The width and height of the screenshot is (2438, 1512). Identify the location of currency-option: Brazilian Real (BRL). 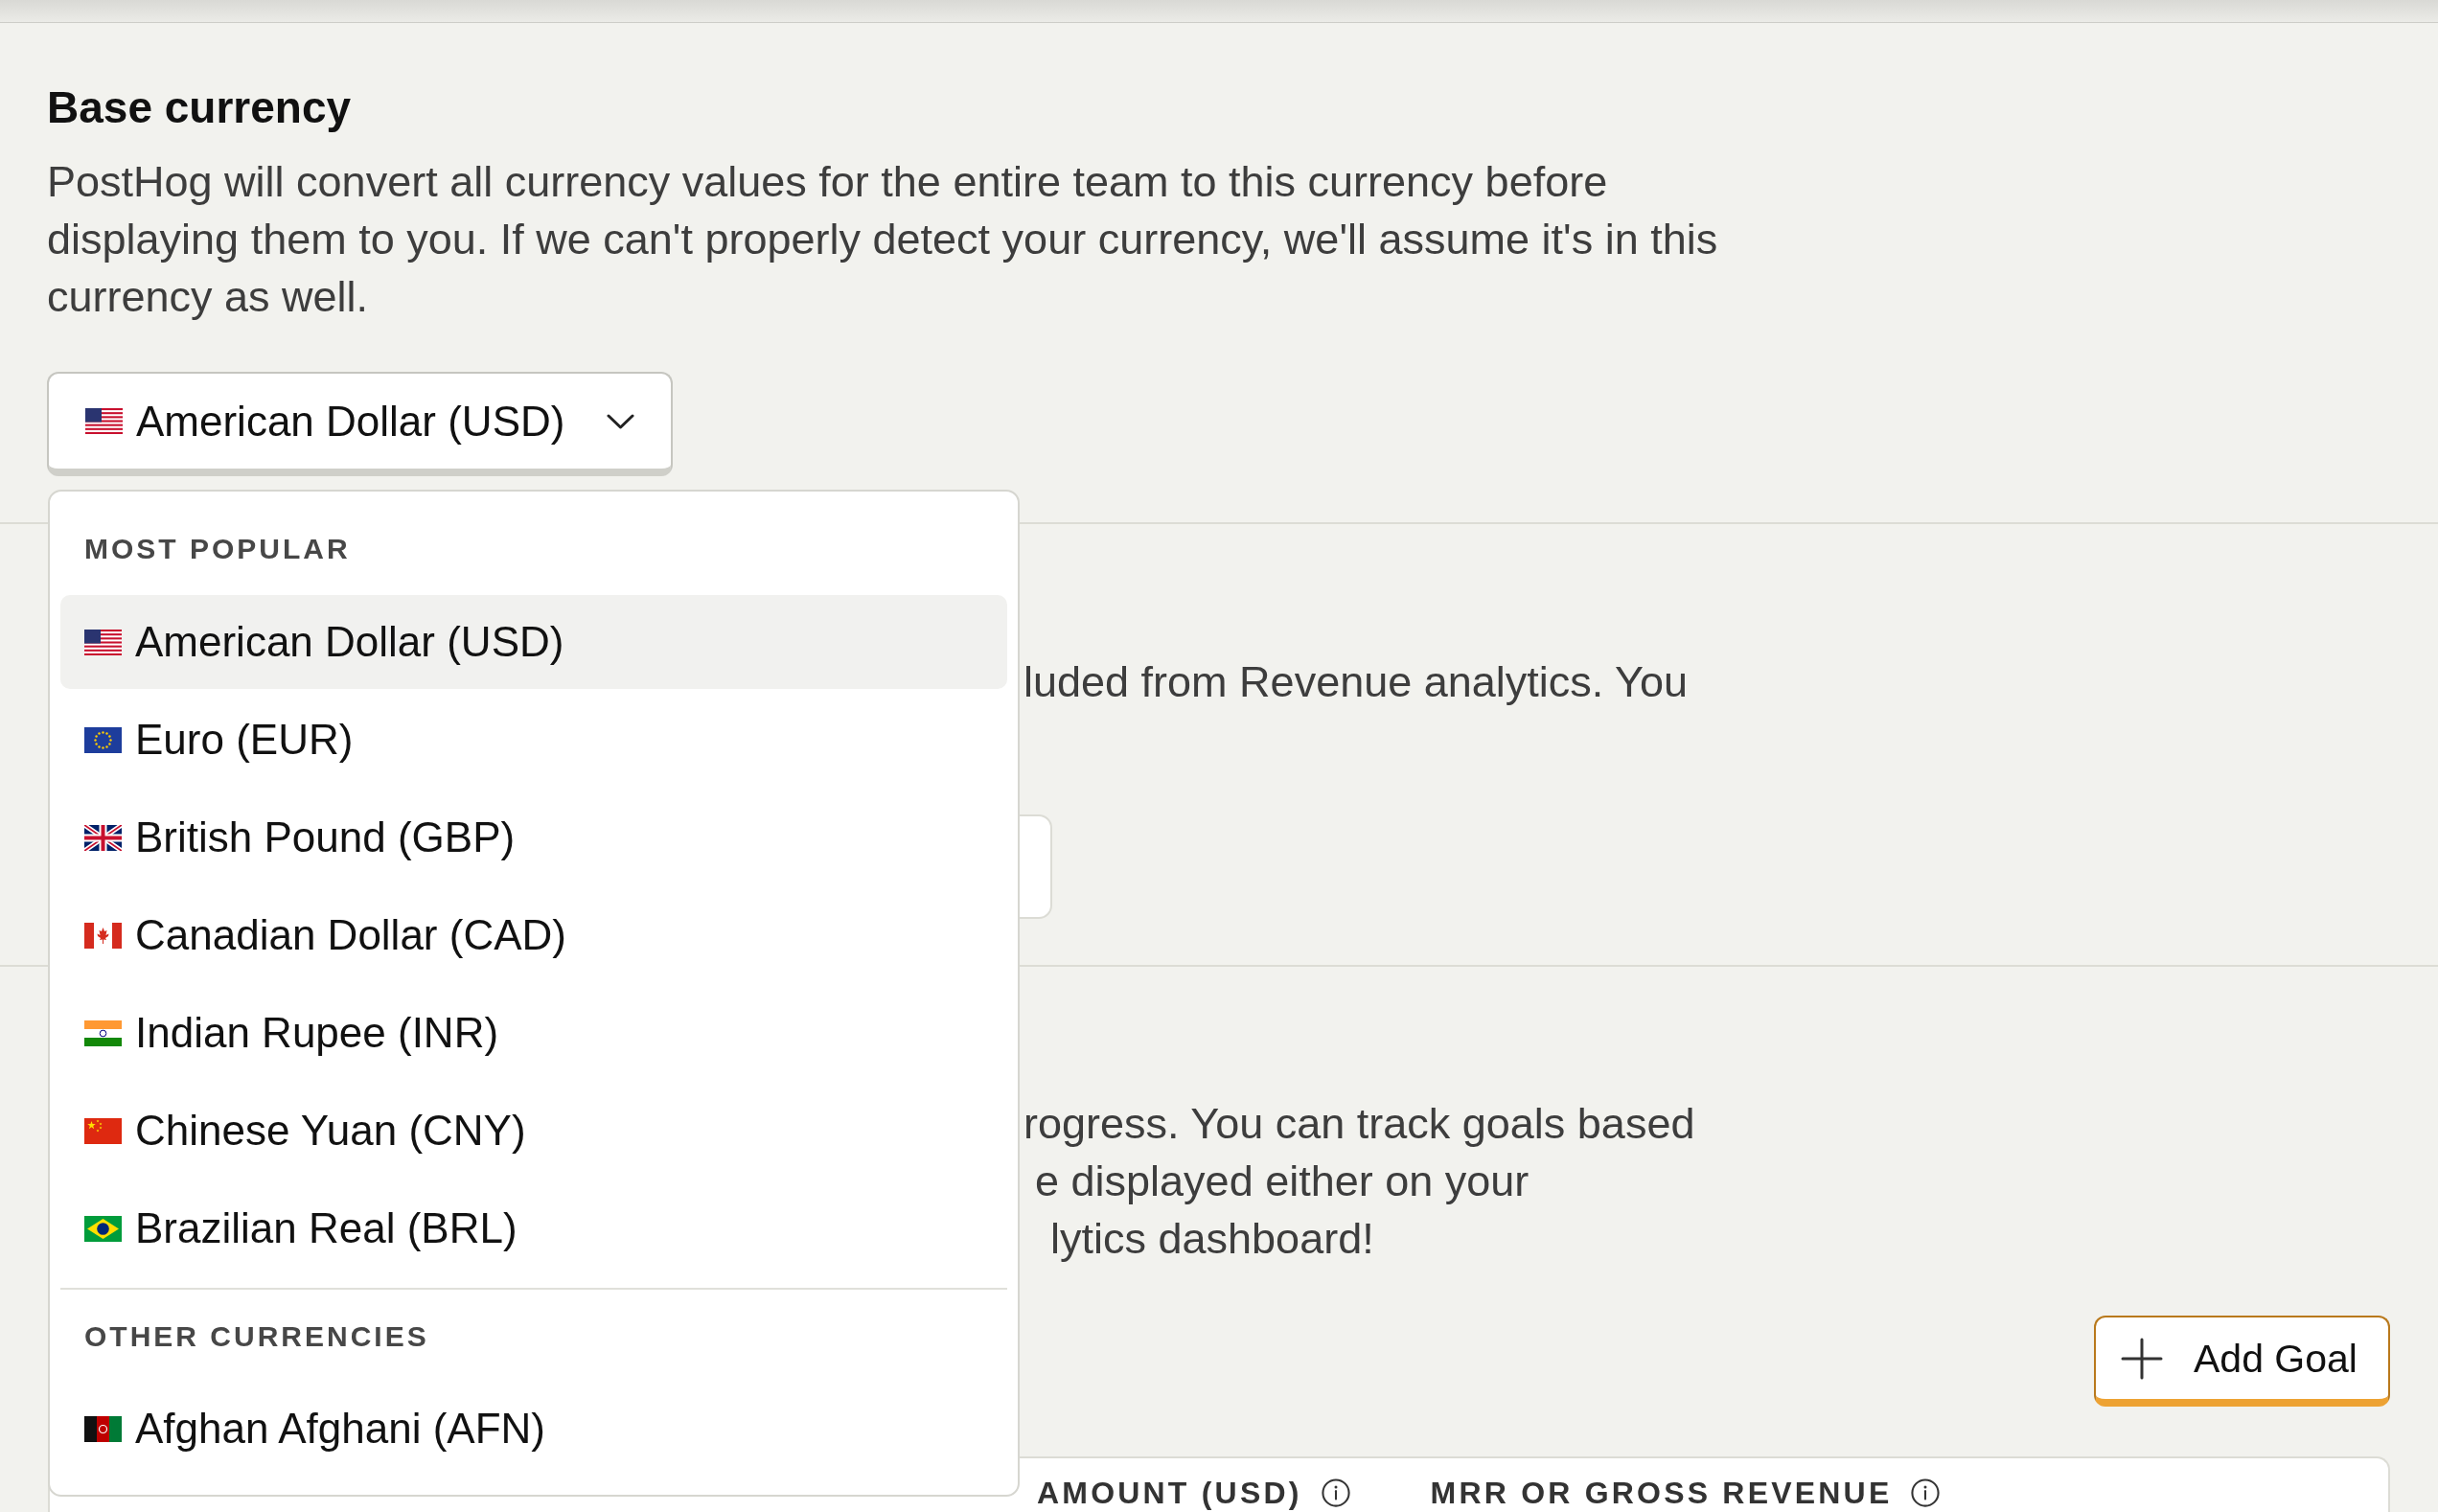
(533, 1228).